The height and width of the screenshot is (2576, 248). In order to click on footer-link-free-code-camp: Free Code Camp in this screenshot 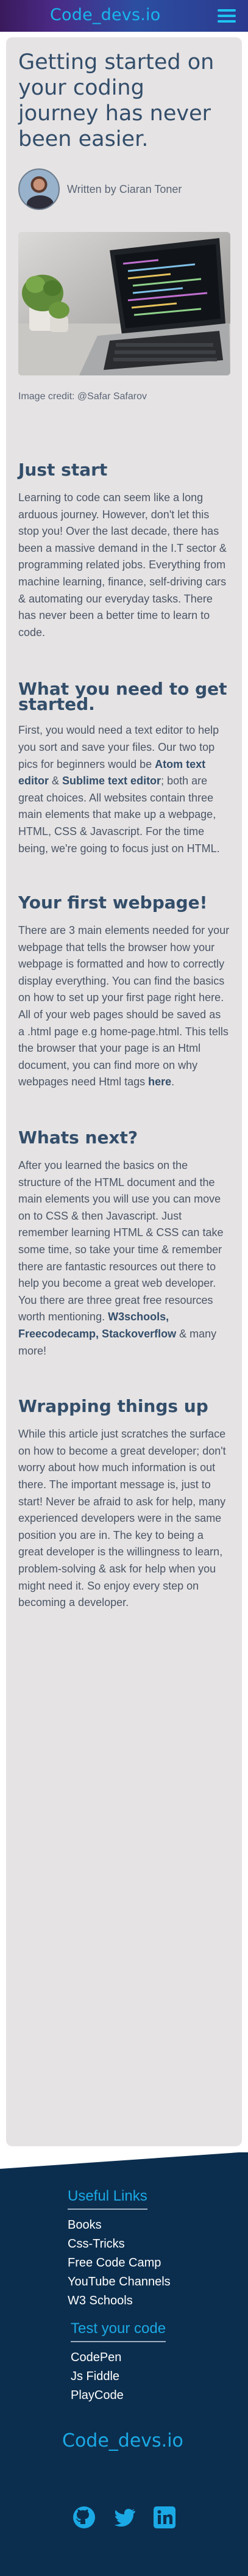, I will do `click(120, 2263)`.